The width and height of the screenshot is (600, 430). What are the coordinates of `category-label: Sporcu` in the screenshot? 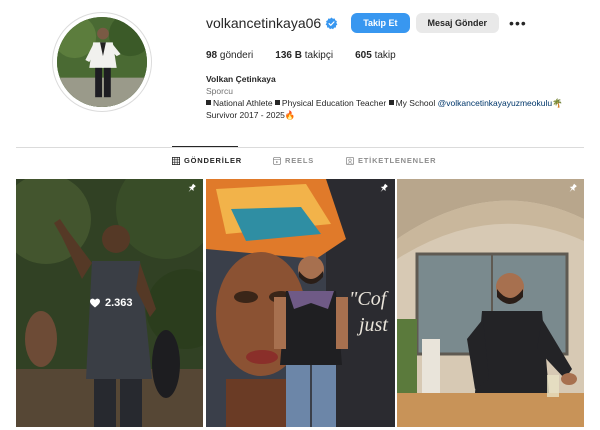 It's located at (219, 91).